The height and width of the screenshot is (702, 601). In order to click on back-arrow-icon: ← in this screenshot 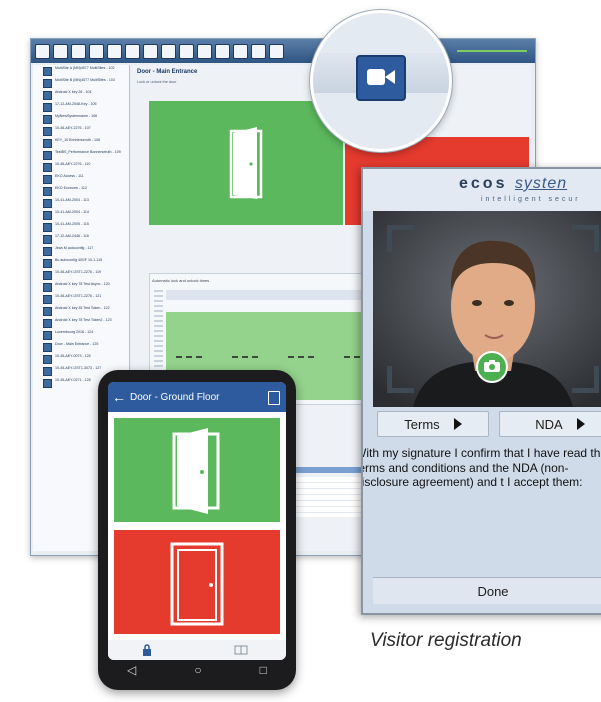, I will do `click(119, 397)`.